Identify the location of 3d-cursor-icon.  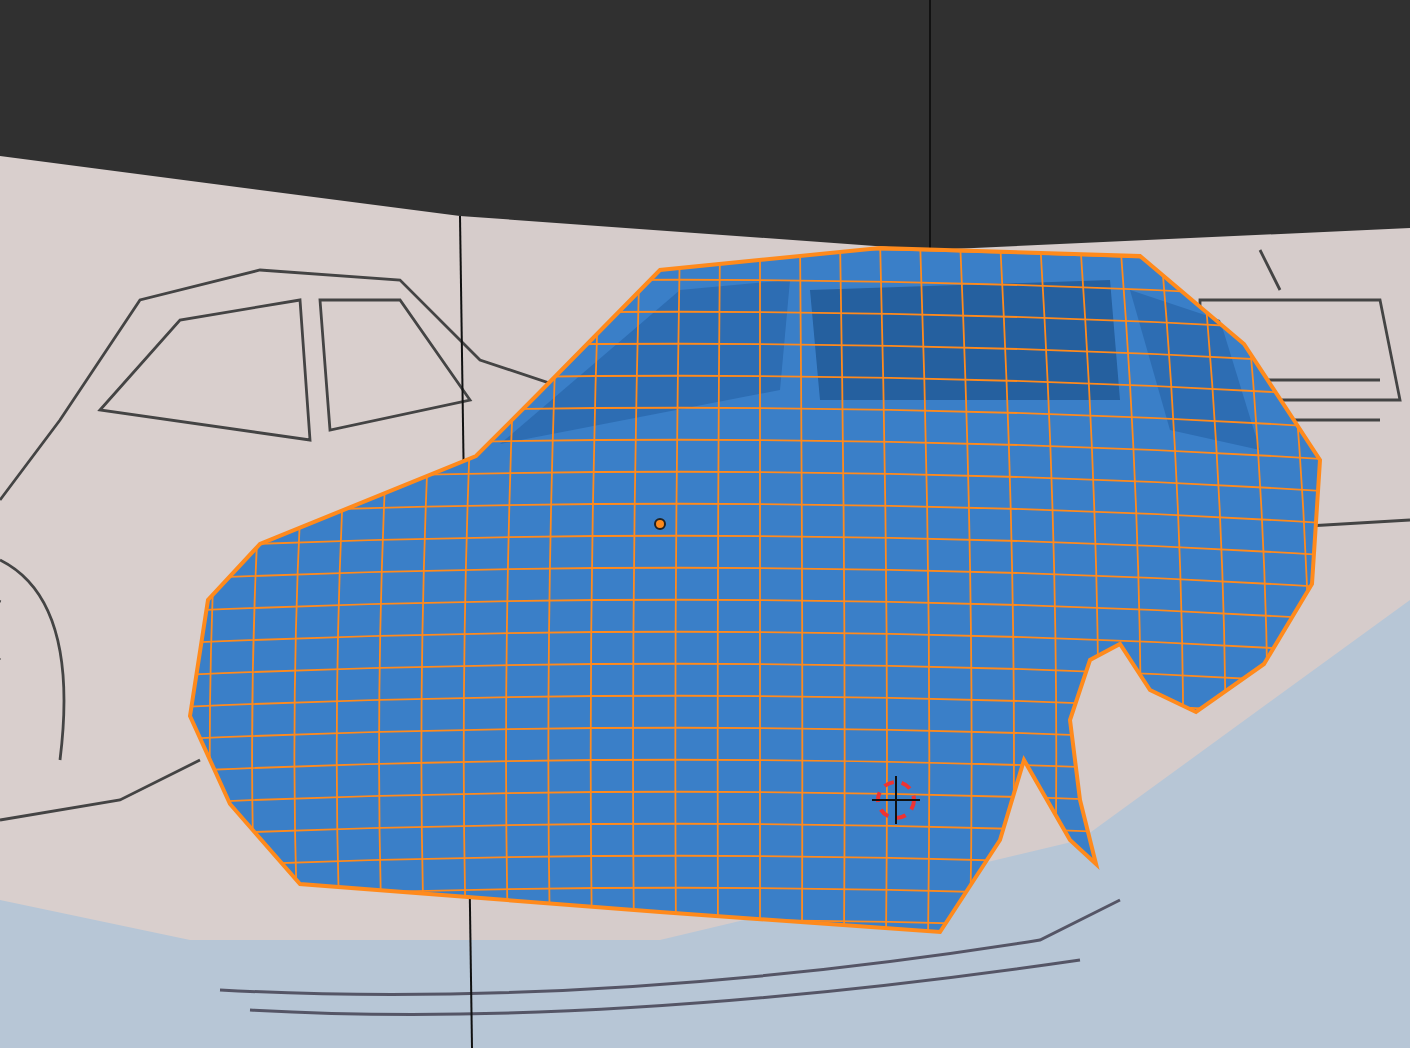
(896, 800).